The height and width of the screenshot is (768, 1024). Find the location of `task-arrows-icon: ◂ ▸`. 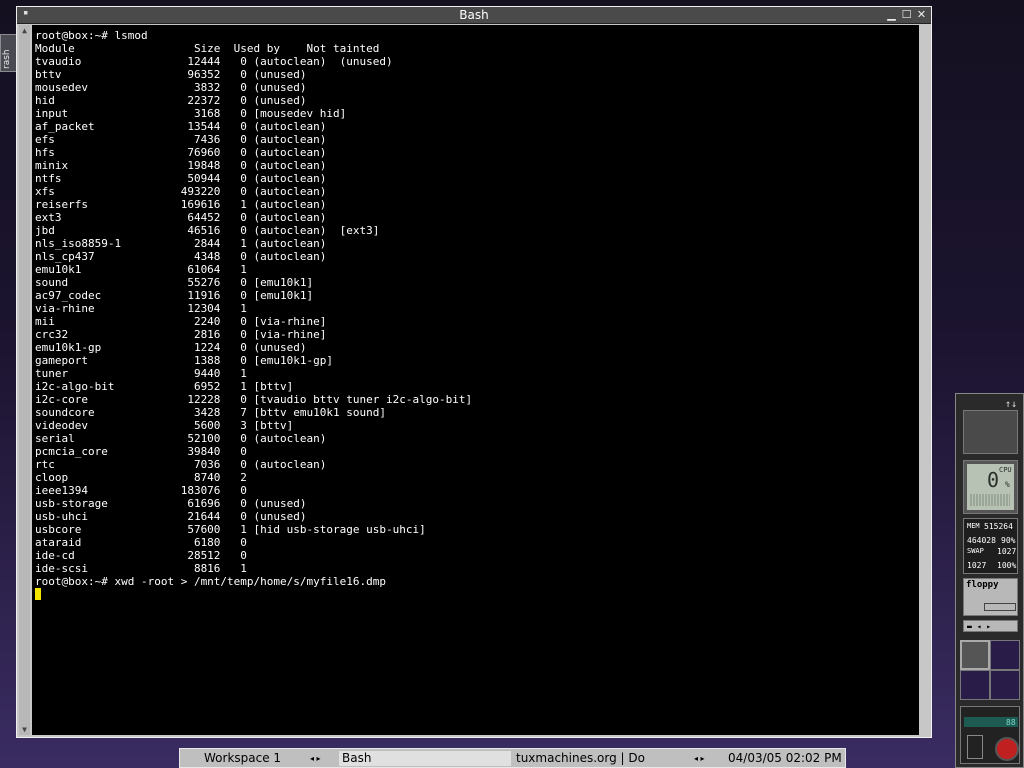

task-arrows-icon: ◂ ▸ is located at coordinates (699, 758).